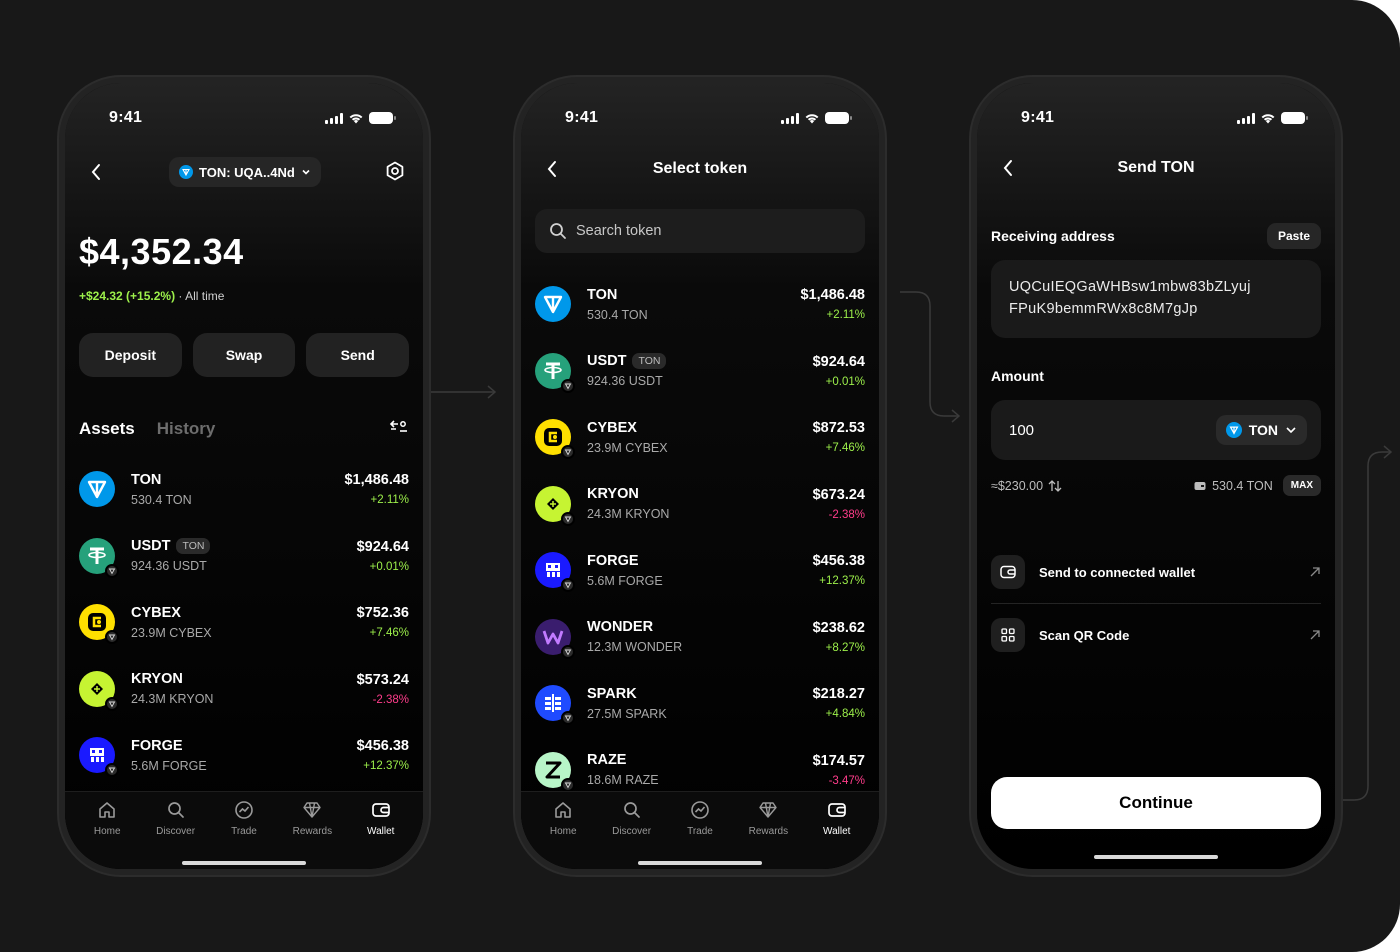 The width and height of the screenshot is (1400, 952). Describe the element at coordinates (693, 295) in the screenshot. I see `token-name-row: TON` at that location.